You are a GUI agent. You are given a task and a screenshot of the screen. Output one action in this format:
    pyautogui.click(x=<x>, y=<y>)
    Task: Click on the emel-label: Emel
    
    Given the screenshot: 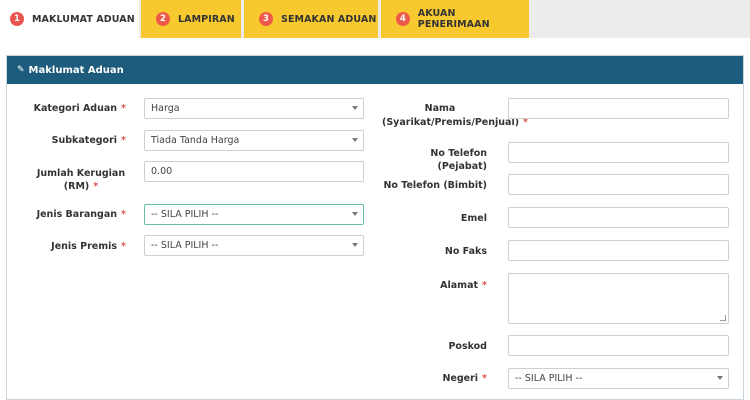 What is the action you would take?
    pyautogui.click(x=473, y=218)
    